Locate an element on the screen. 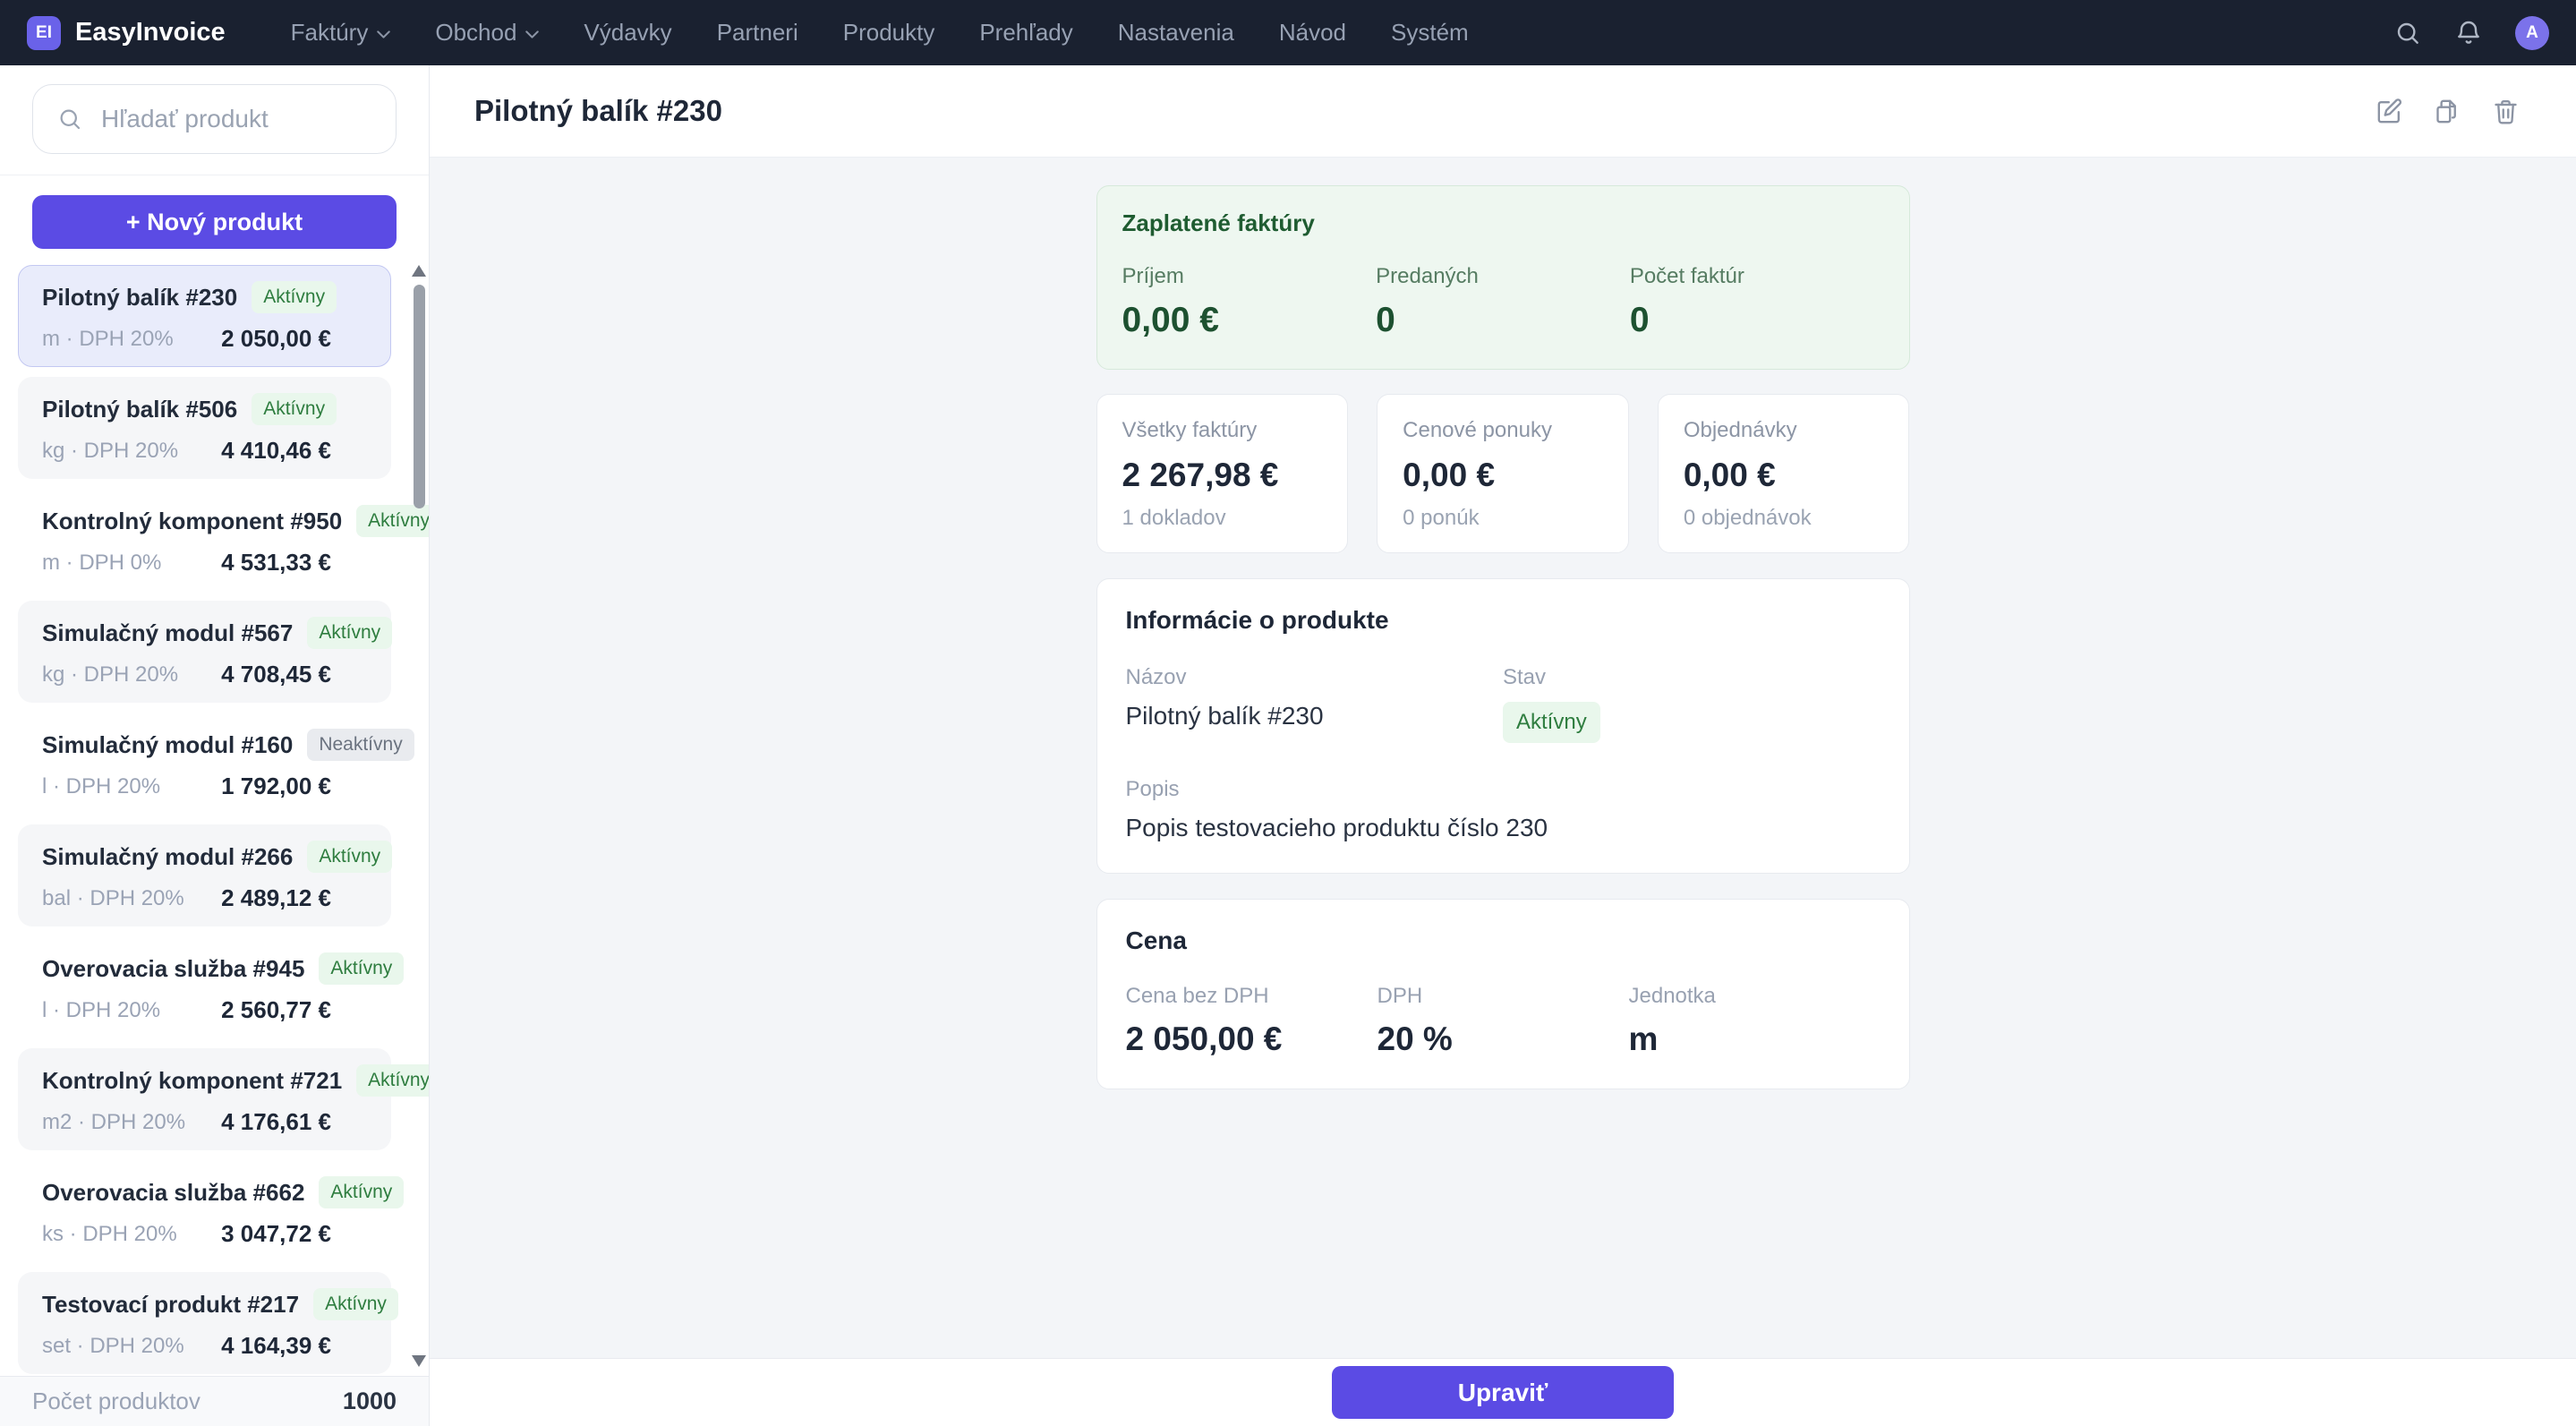 The width and height of the screenshot is (2576, 1426). sidebar-search-area is located at coordinates (214, 120).